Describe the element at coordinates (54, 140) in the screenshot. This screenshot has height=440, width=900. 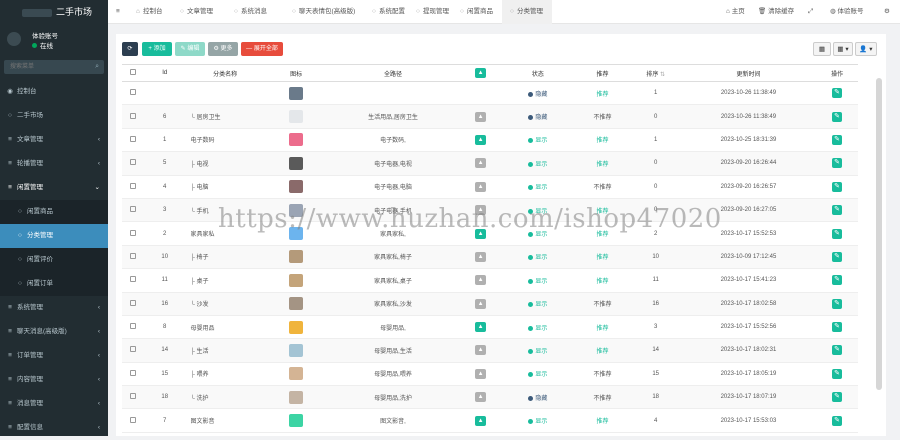
I see `sidebar-item: ≡ 文章管理 ‹` at that location.